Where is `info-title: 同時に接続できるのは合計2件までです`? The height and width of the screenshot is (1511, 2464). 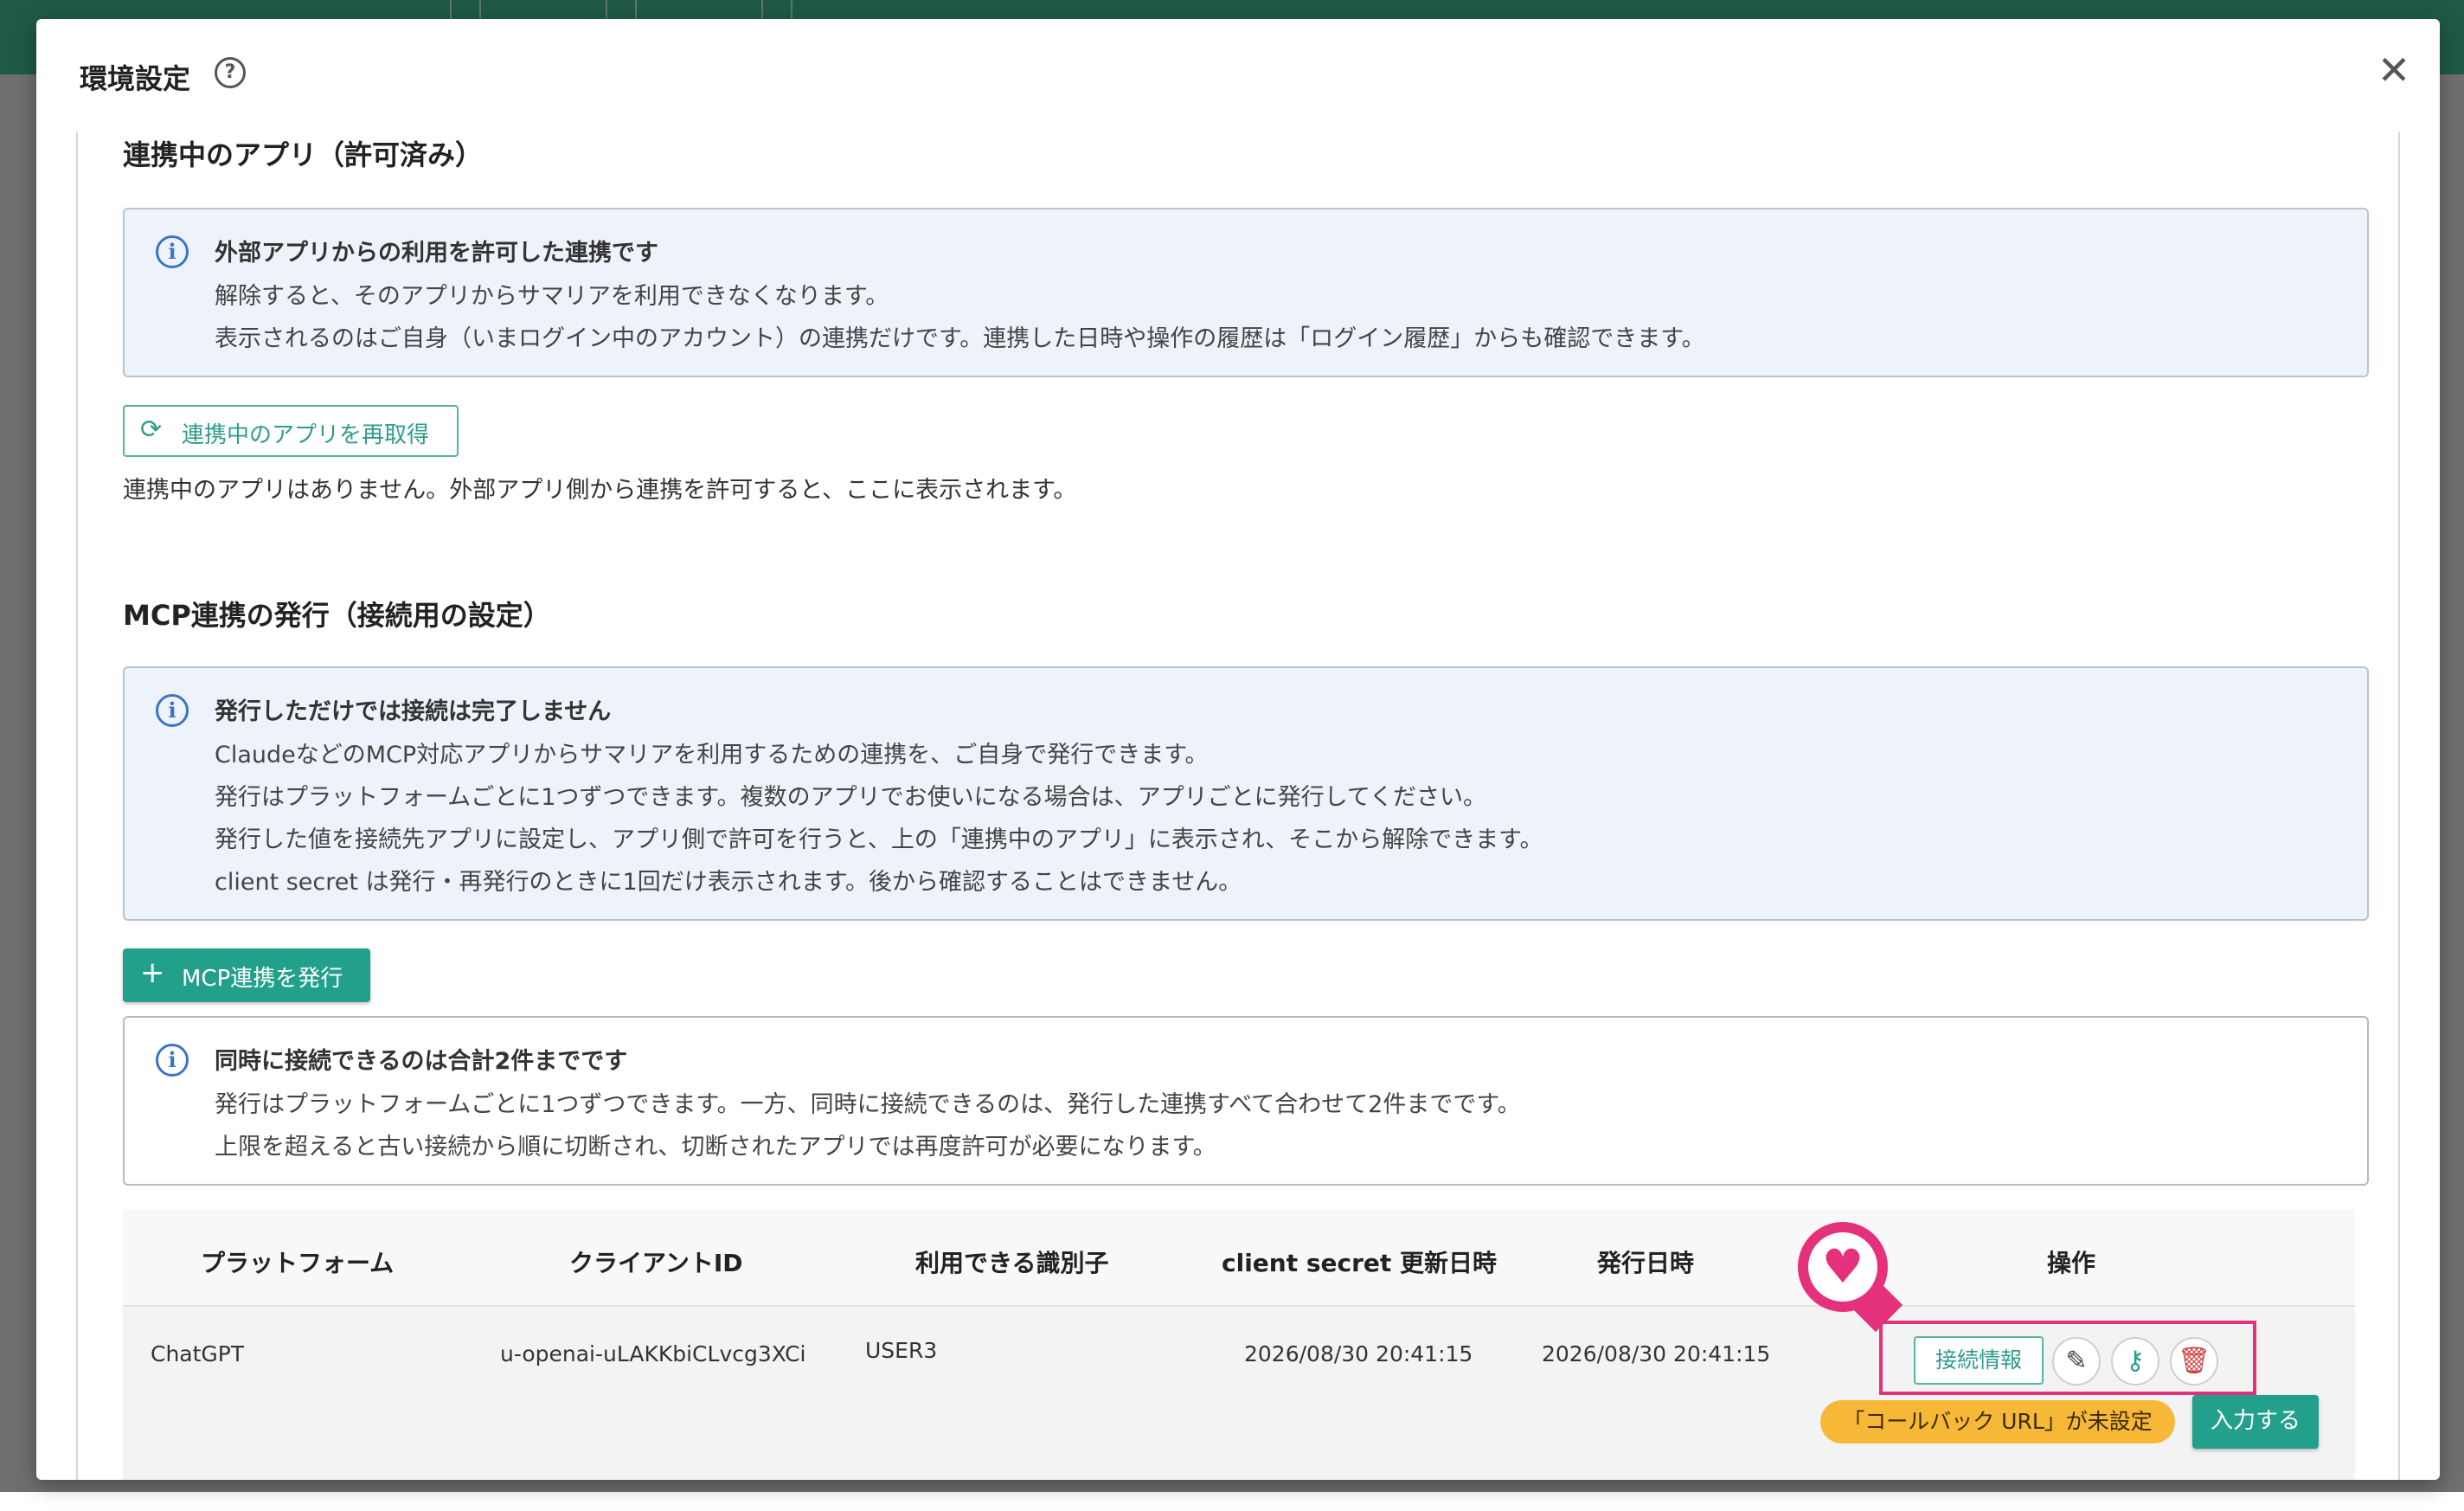
info-title: 同時に接続できるのは合計2件までです is located at coordinates (422, 1061).